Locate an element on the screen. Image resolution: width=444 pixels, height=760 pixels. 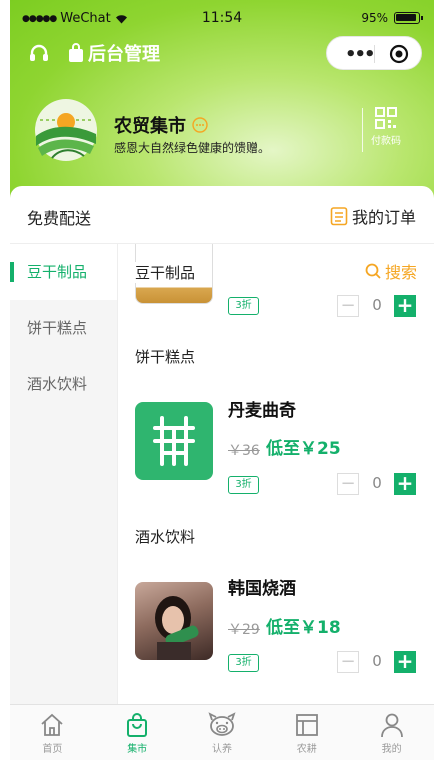
shop-logo is located at coordinates (66, 130).